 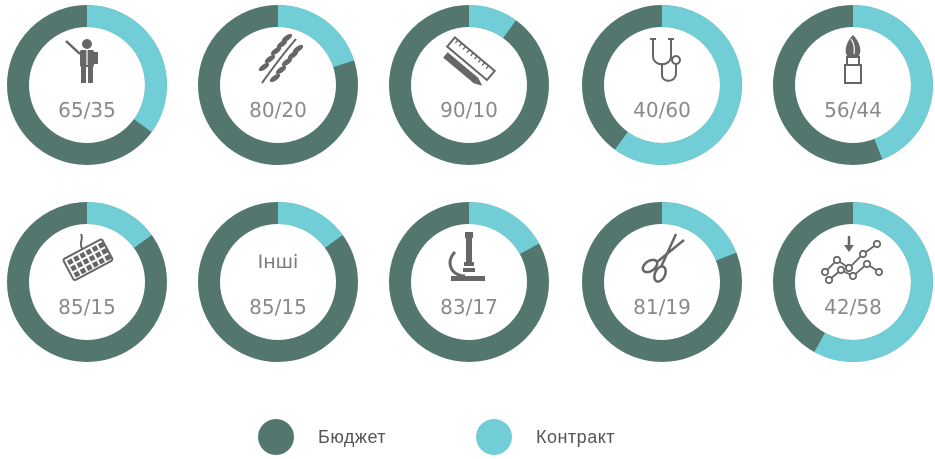 What do you see at coordinates (88, 257) in the screenshot?
I see `keyboard-icon` at bounding box center [88, 257].